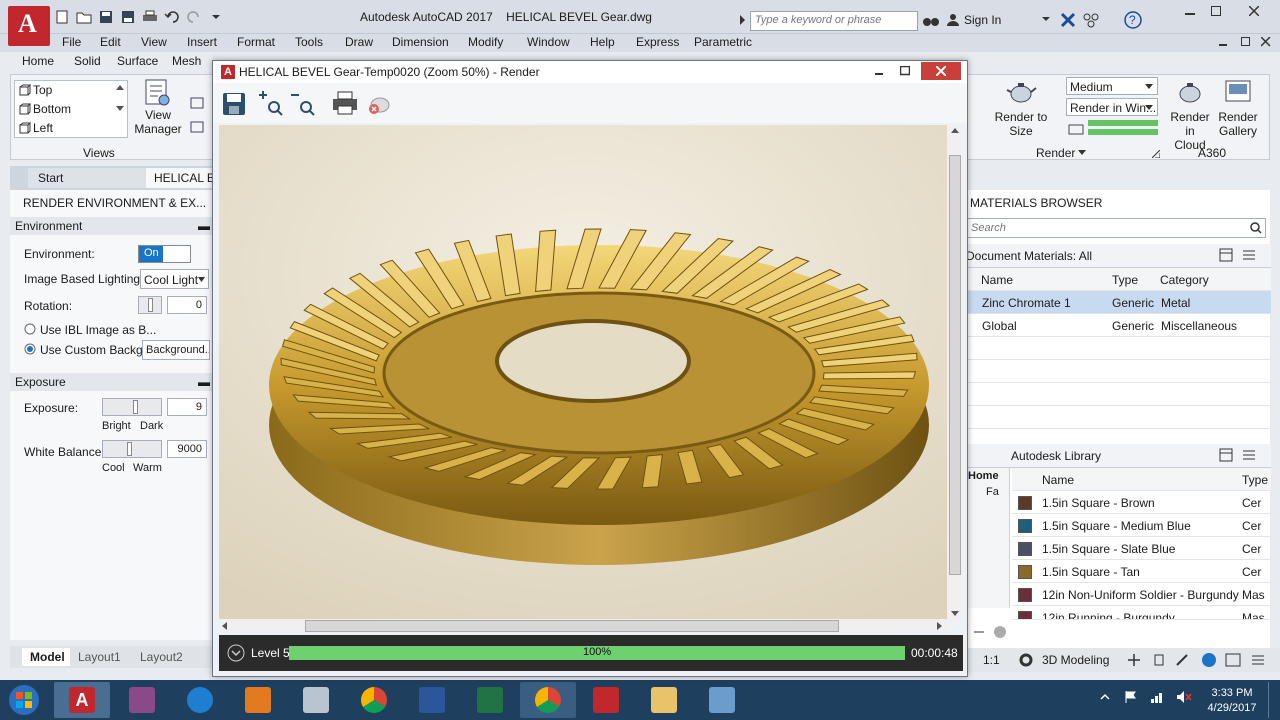 This screenshot has height=720, width=1280. Describe the element at coordinates (374, 700) in the screenshot. I see `taskbar-chrome` at that location.